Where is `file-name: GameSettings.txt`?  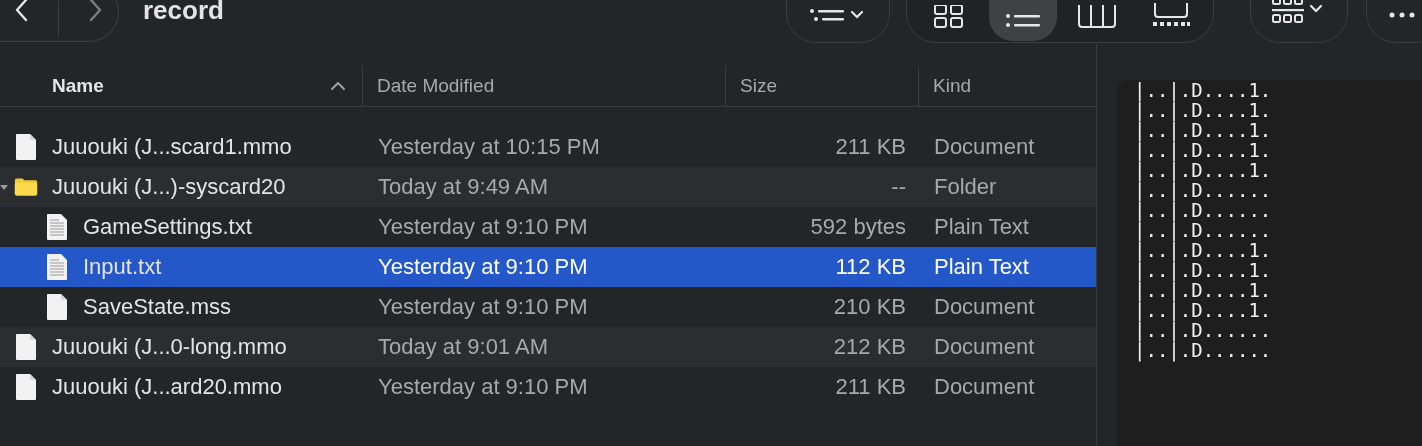 file-name: GameSettings.txt is located at coordinates (167, 227).